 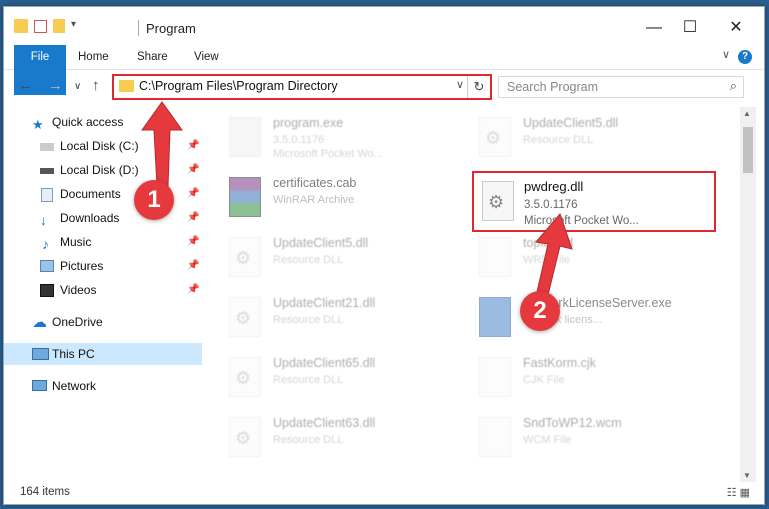 What do you see at coordinates (206, 57) in the screenshot?
I see `tab-view: View` at bounding box center [206, 57].